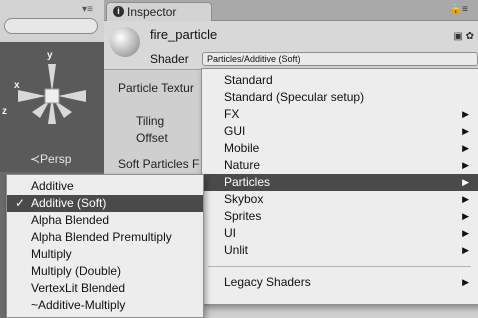  What do you see at coordinates (51, 254) in the screenshot?
I see `submenu-item-label: Multiply` at bounding box center [51, 254].